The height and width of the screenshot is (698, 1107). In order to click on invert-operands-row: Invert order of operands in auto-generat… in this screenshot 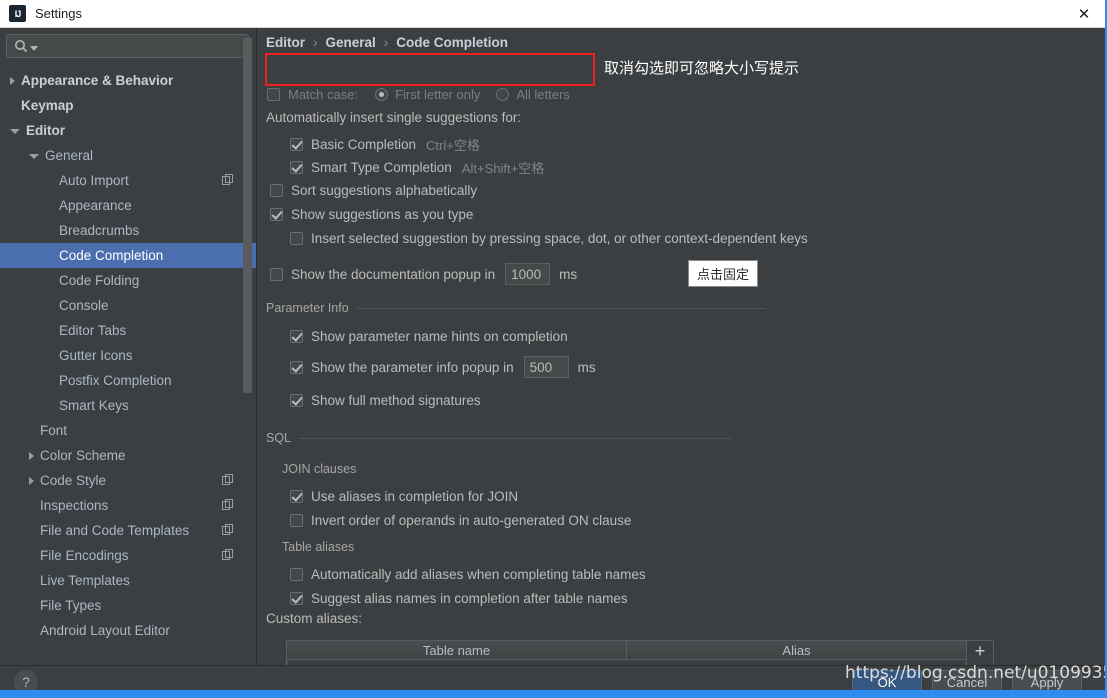, I will do `click(460, 520)`.